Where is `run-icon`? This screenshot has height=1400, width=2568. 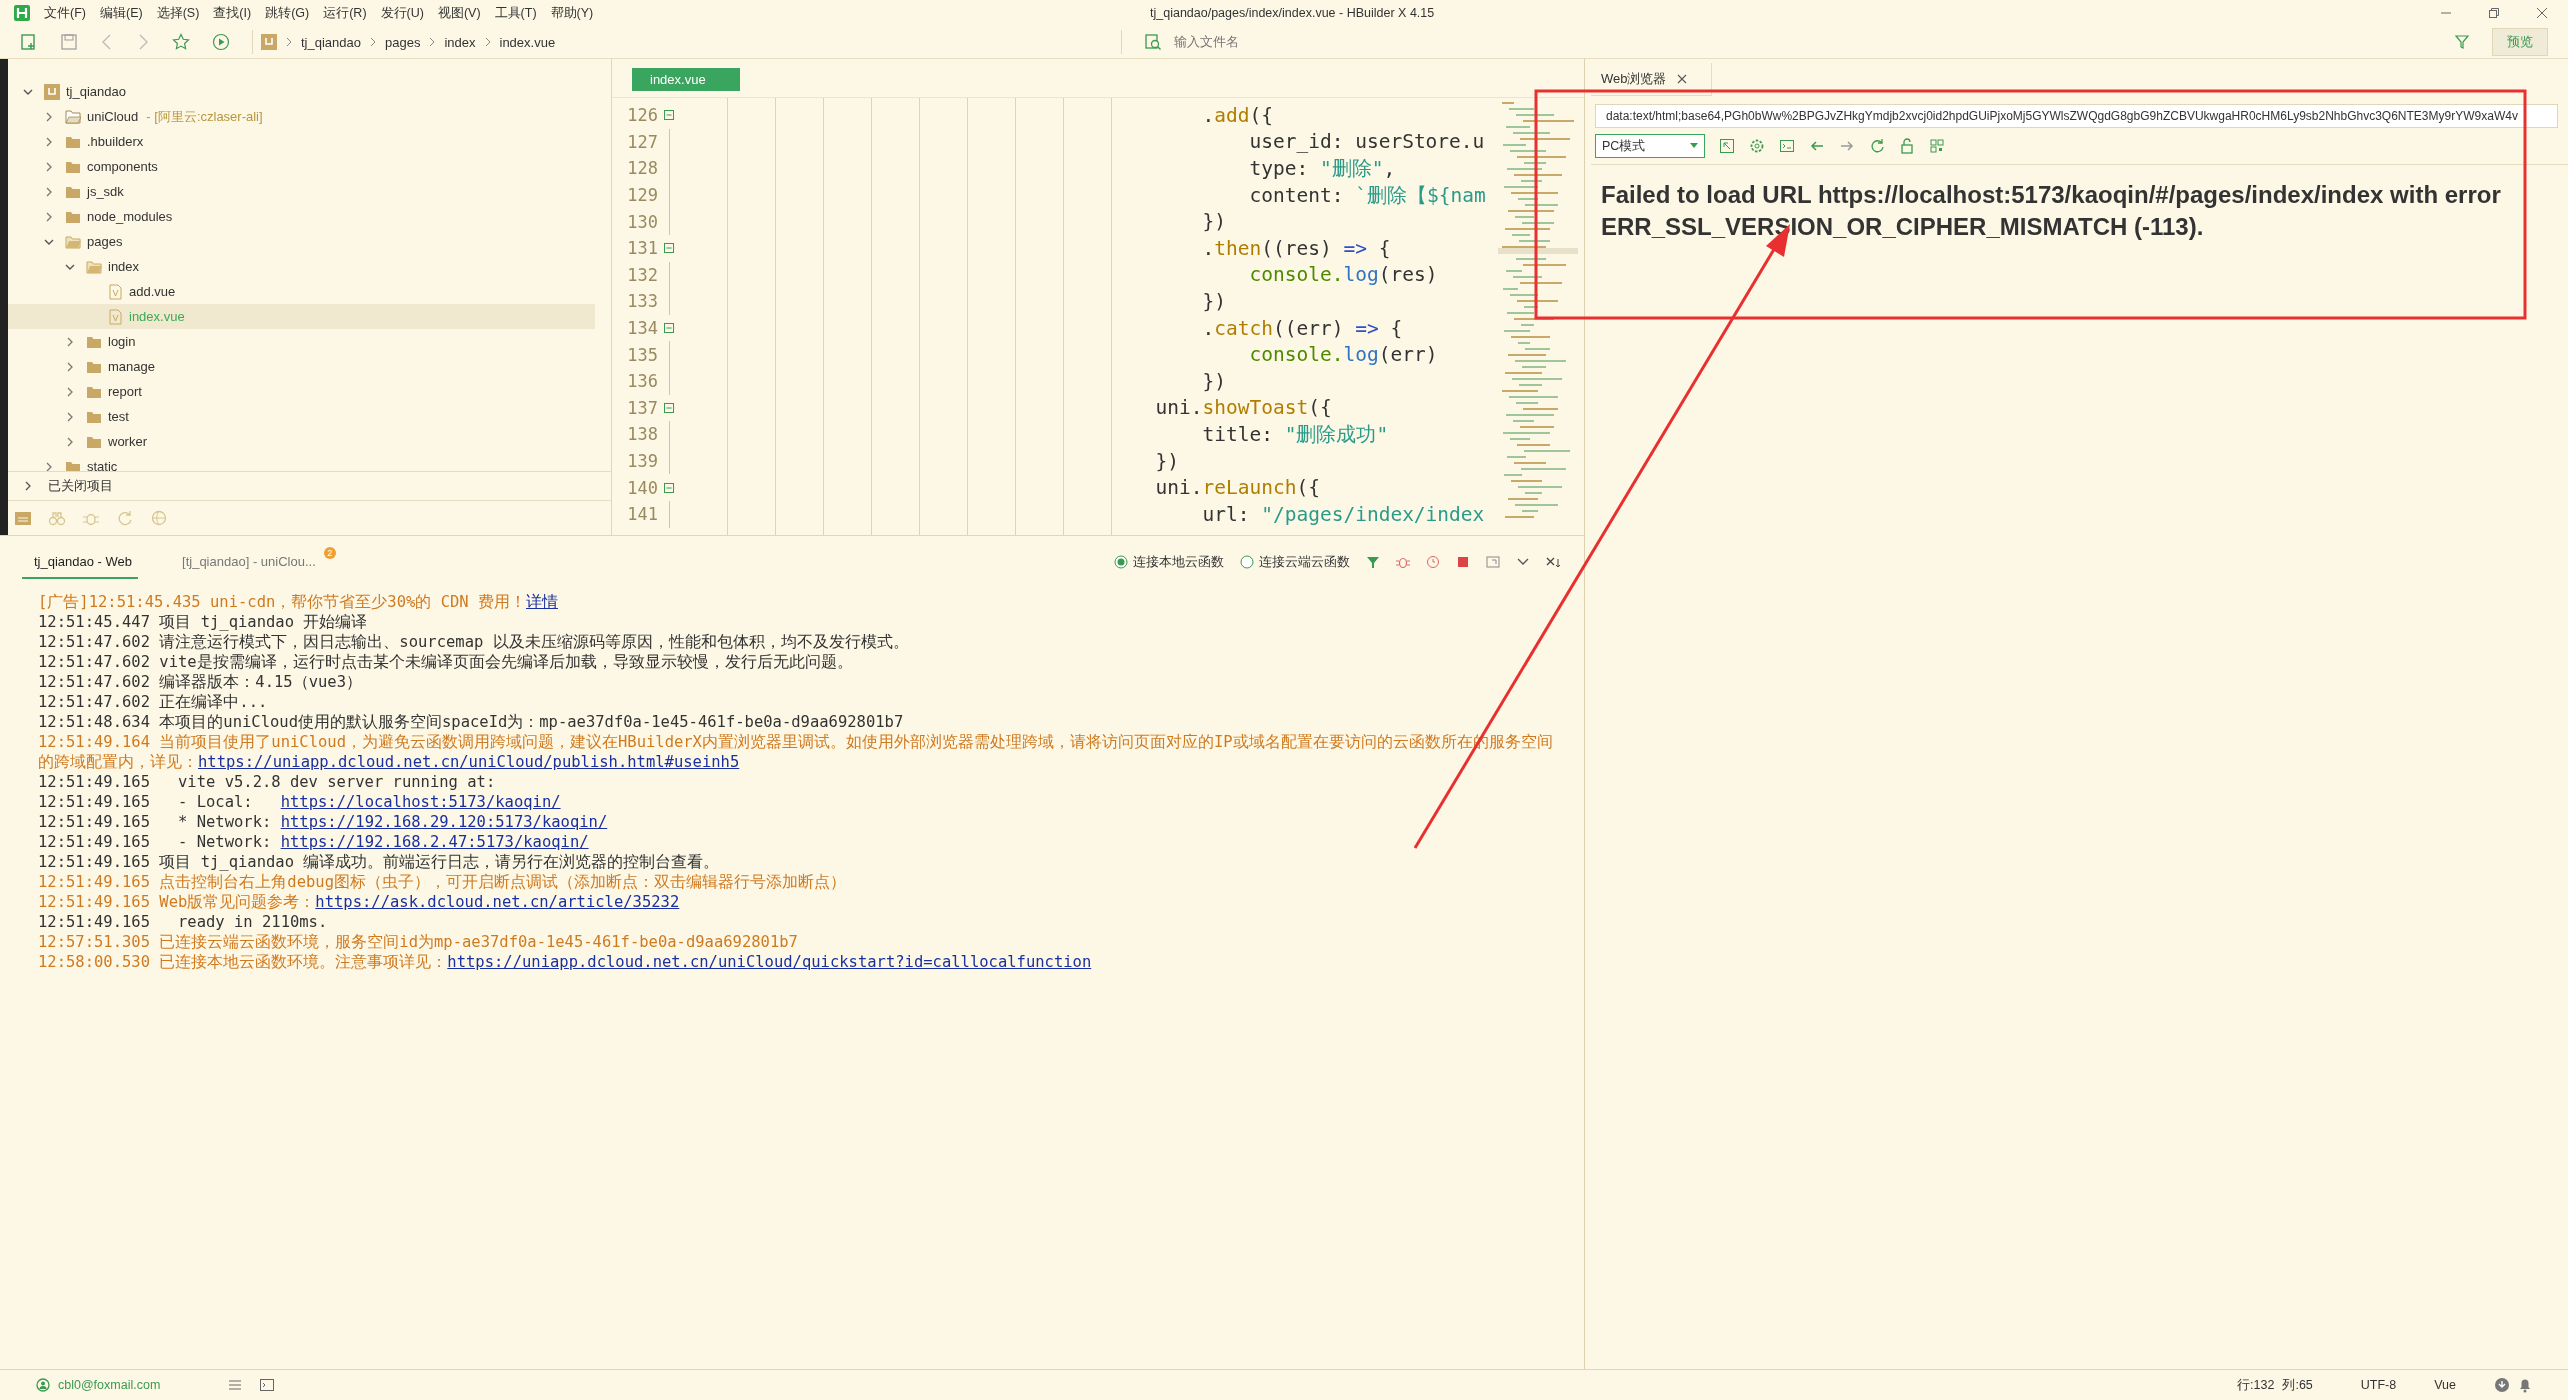 run-icon is located at coordinates (221, 42).